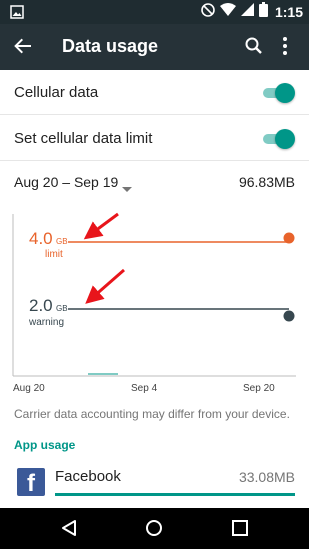 Image resolution: width=320 pixels, height=549 pixels. What do you see at coordinates (154, 182) in the screenshot?
I see `usage-cycle: Aug 20 – Sep 19 96.83MB` at bounding box center [154, 182].